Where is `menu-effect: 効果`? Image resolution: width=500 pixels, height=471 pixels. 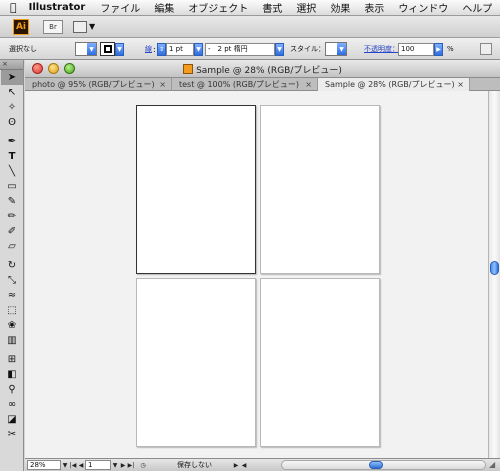 menu-effect: 効果 is located at coordinates (340, 7).